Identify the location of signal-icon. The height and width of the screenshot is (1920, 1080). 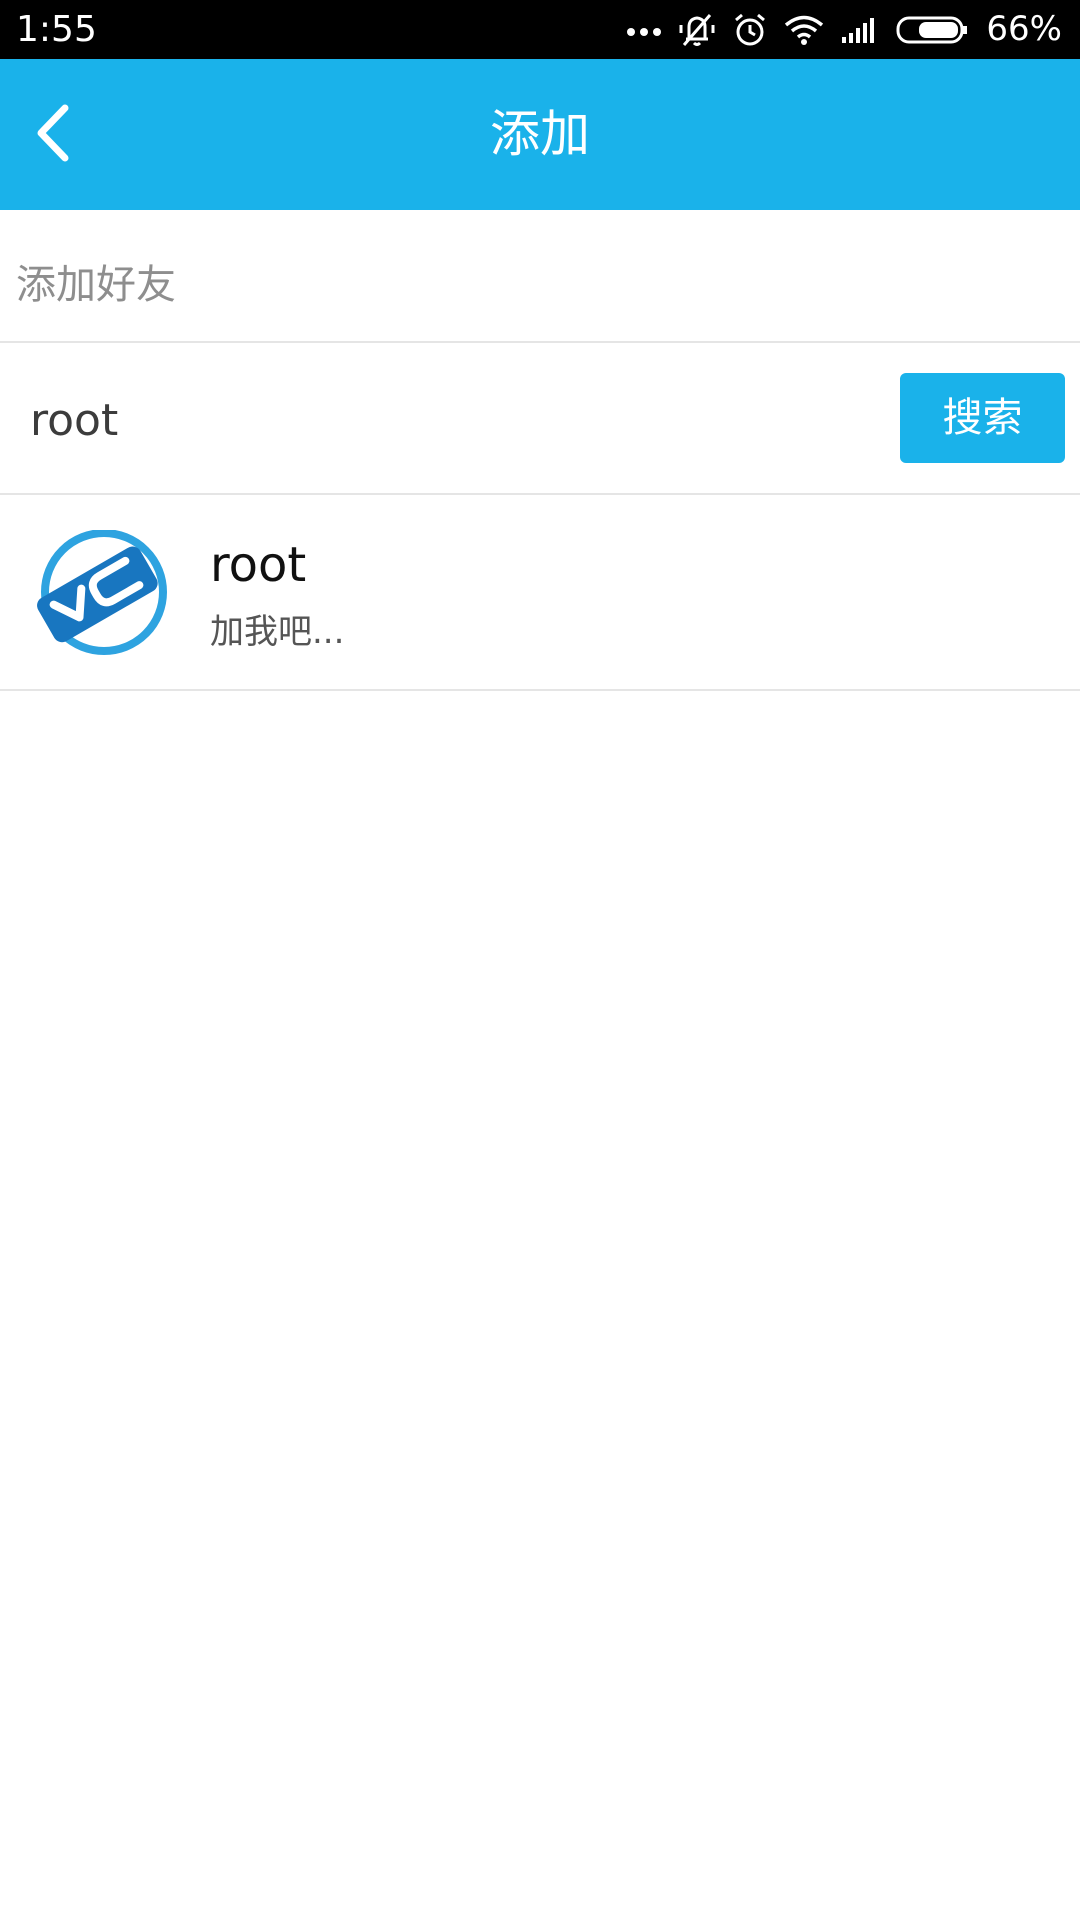
(860, 30).